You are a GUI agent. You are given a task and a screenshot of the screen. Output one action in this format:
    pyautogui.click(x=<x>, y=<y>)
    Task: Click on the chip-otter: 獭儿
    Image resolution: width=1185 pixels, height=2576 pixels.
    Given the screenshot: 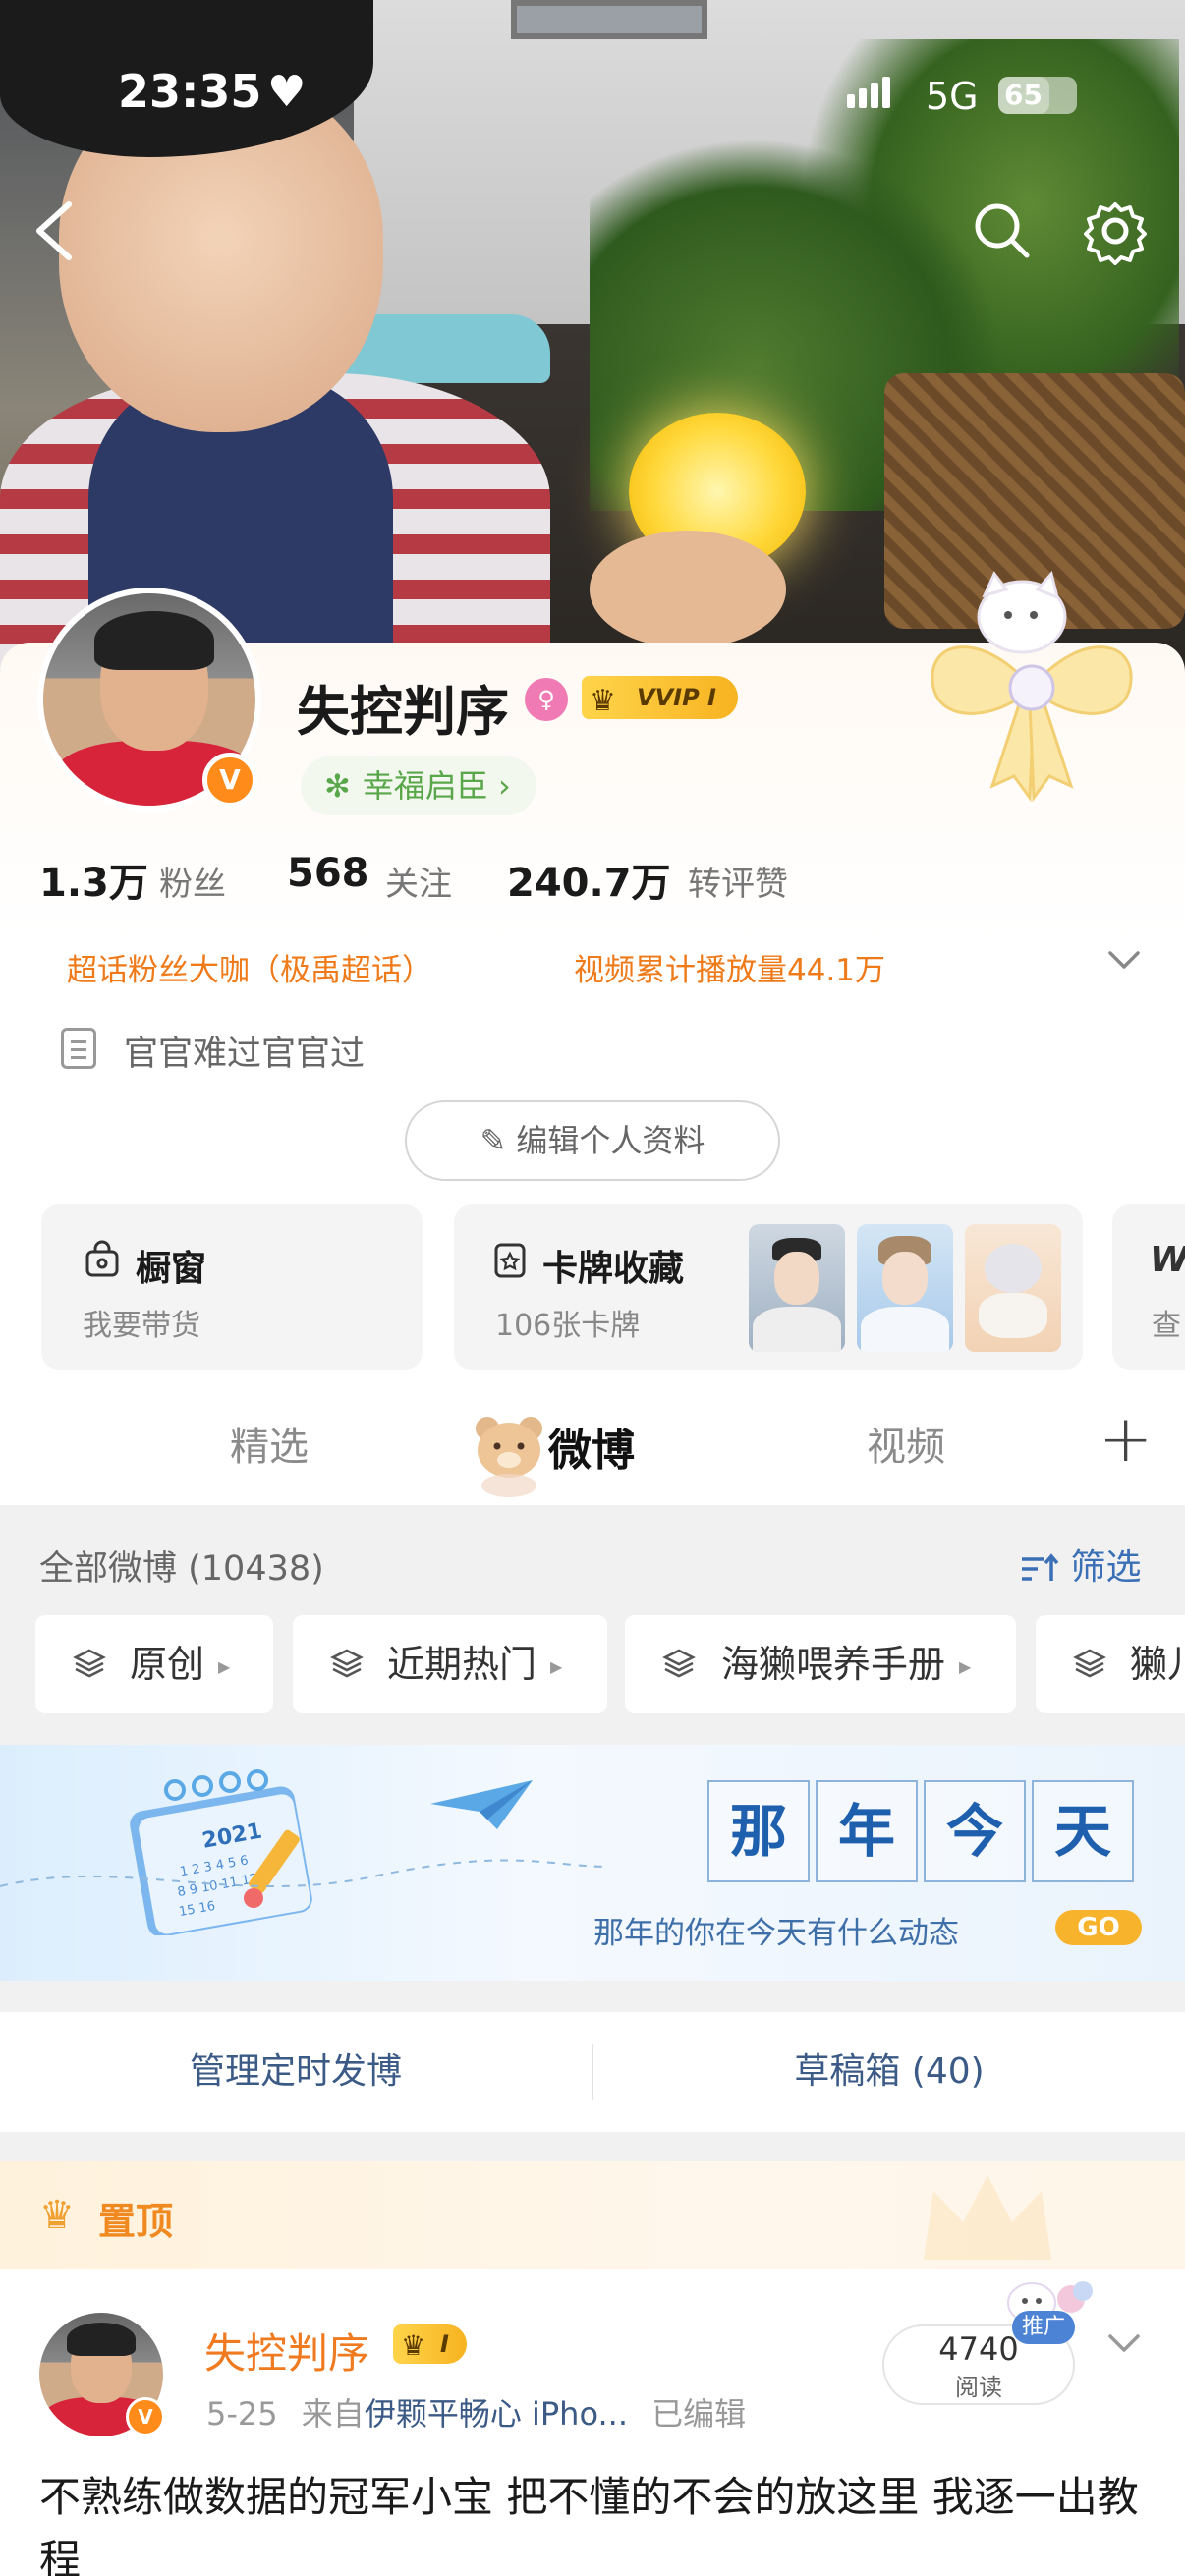 What is the action you would take?
    pyautogui.click(x=1111, y=1664)
    